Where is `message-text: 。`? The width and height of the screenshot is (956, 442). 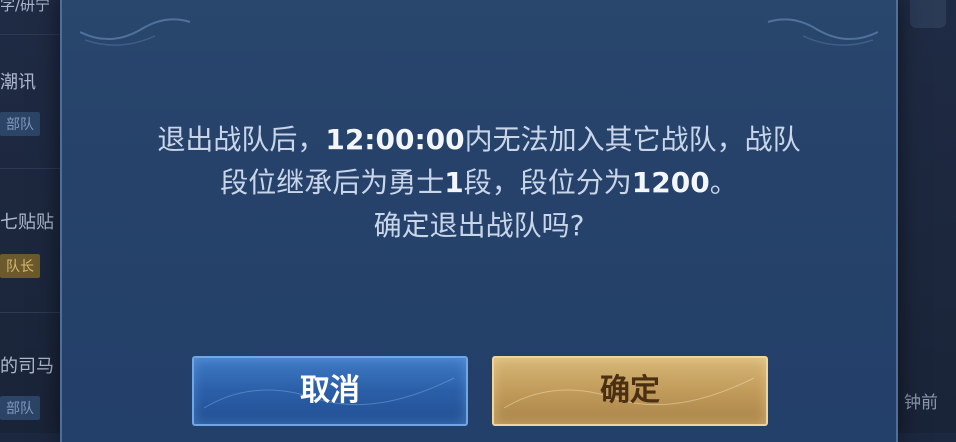
message-text: 。 is located at coordinates (723, 182).